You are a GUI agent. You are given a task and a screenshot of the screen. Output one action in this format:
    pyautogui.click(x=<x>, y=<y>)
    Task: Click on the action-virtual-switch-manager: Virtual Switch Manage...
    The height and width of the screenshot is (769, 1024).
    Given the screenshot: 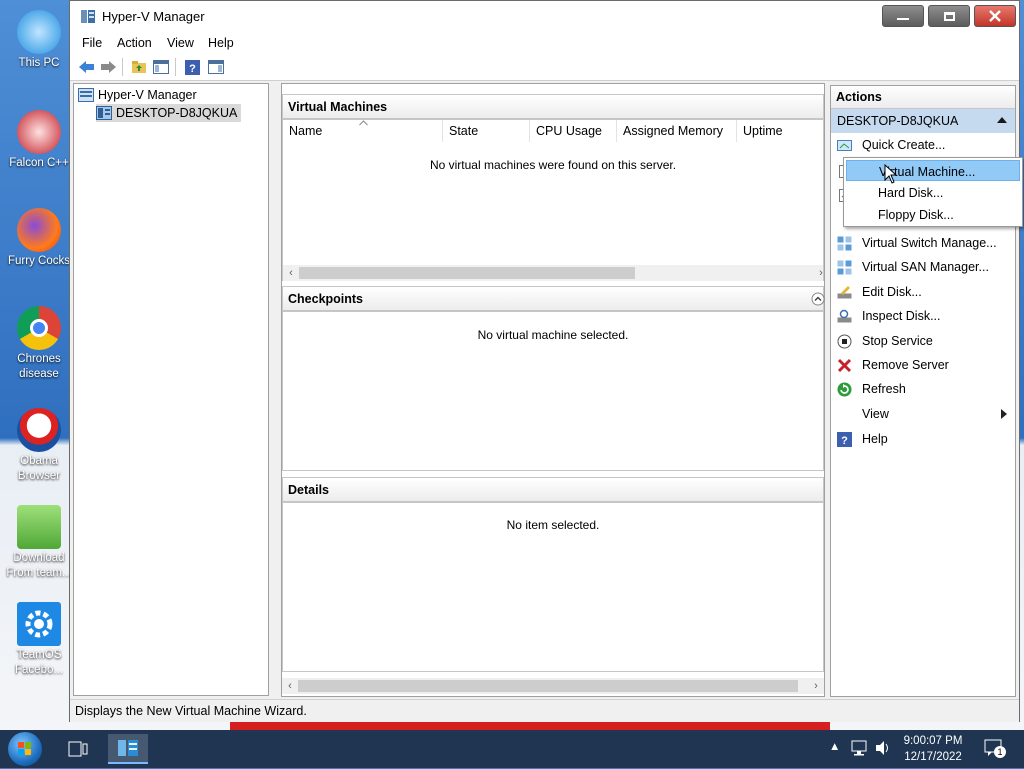 What is the action you would take?
    pyautogui.click(x=923, y=243)
    